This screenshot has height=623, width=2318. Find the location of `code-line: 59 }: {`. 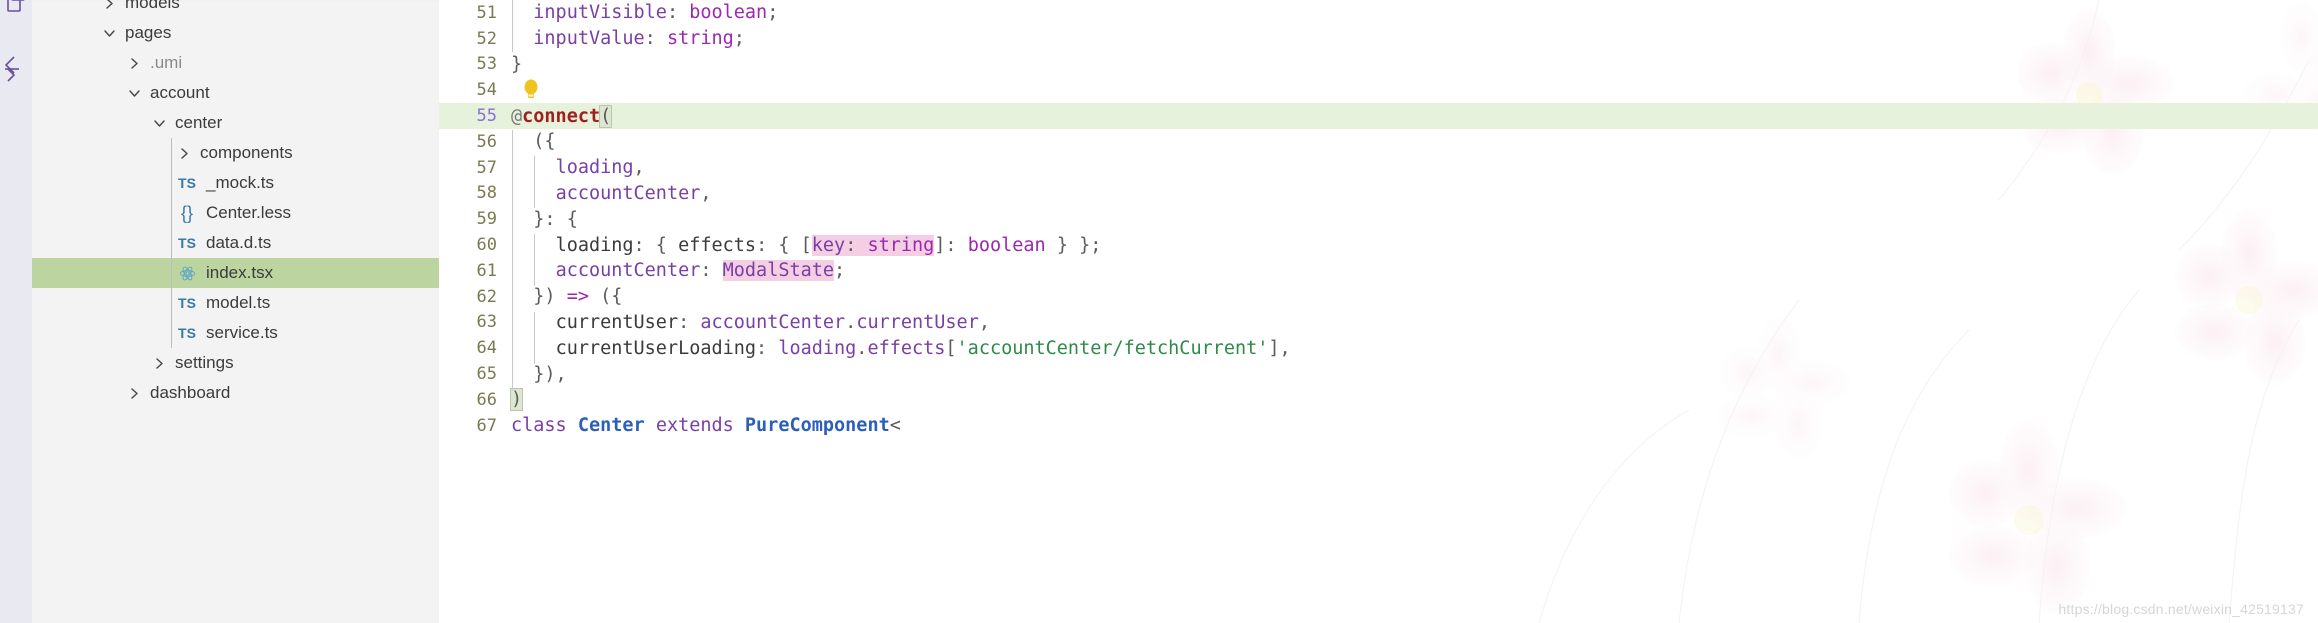

code-line: 59 }: { is located at coordinates (1378, 219).